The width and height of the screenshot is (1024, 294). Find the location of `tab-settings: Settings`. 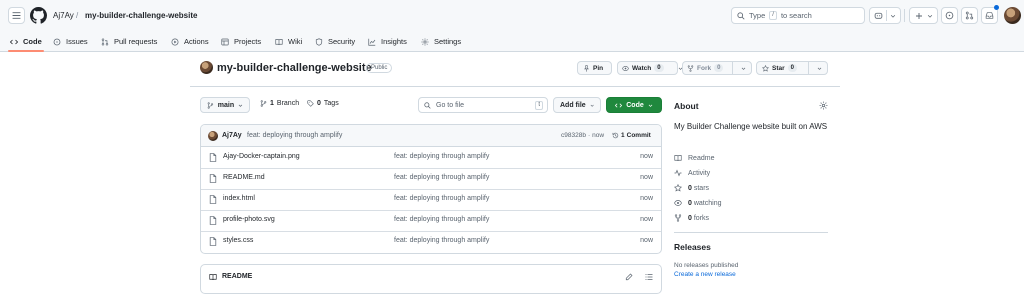

tab-settings: Settings is located at coordinates (441, 41).